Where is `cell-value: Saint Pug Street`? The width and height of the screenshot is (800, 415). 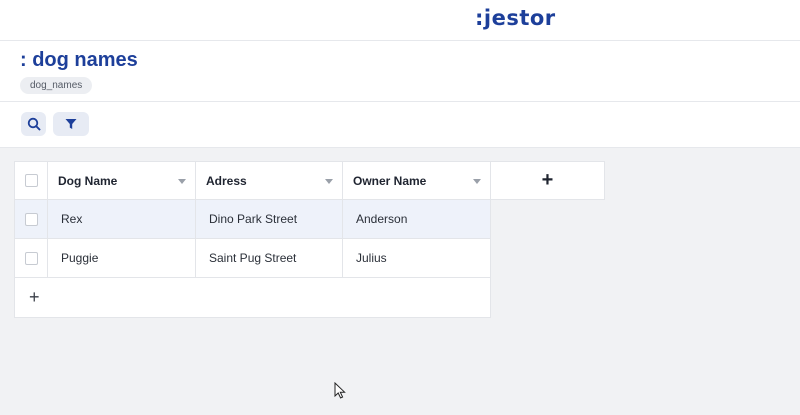
cell-value: Saint Pug Street is located at coordinates (253, 258).